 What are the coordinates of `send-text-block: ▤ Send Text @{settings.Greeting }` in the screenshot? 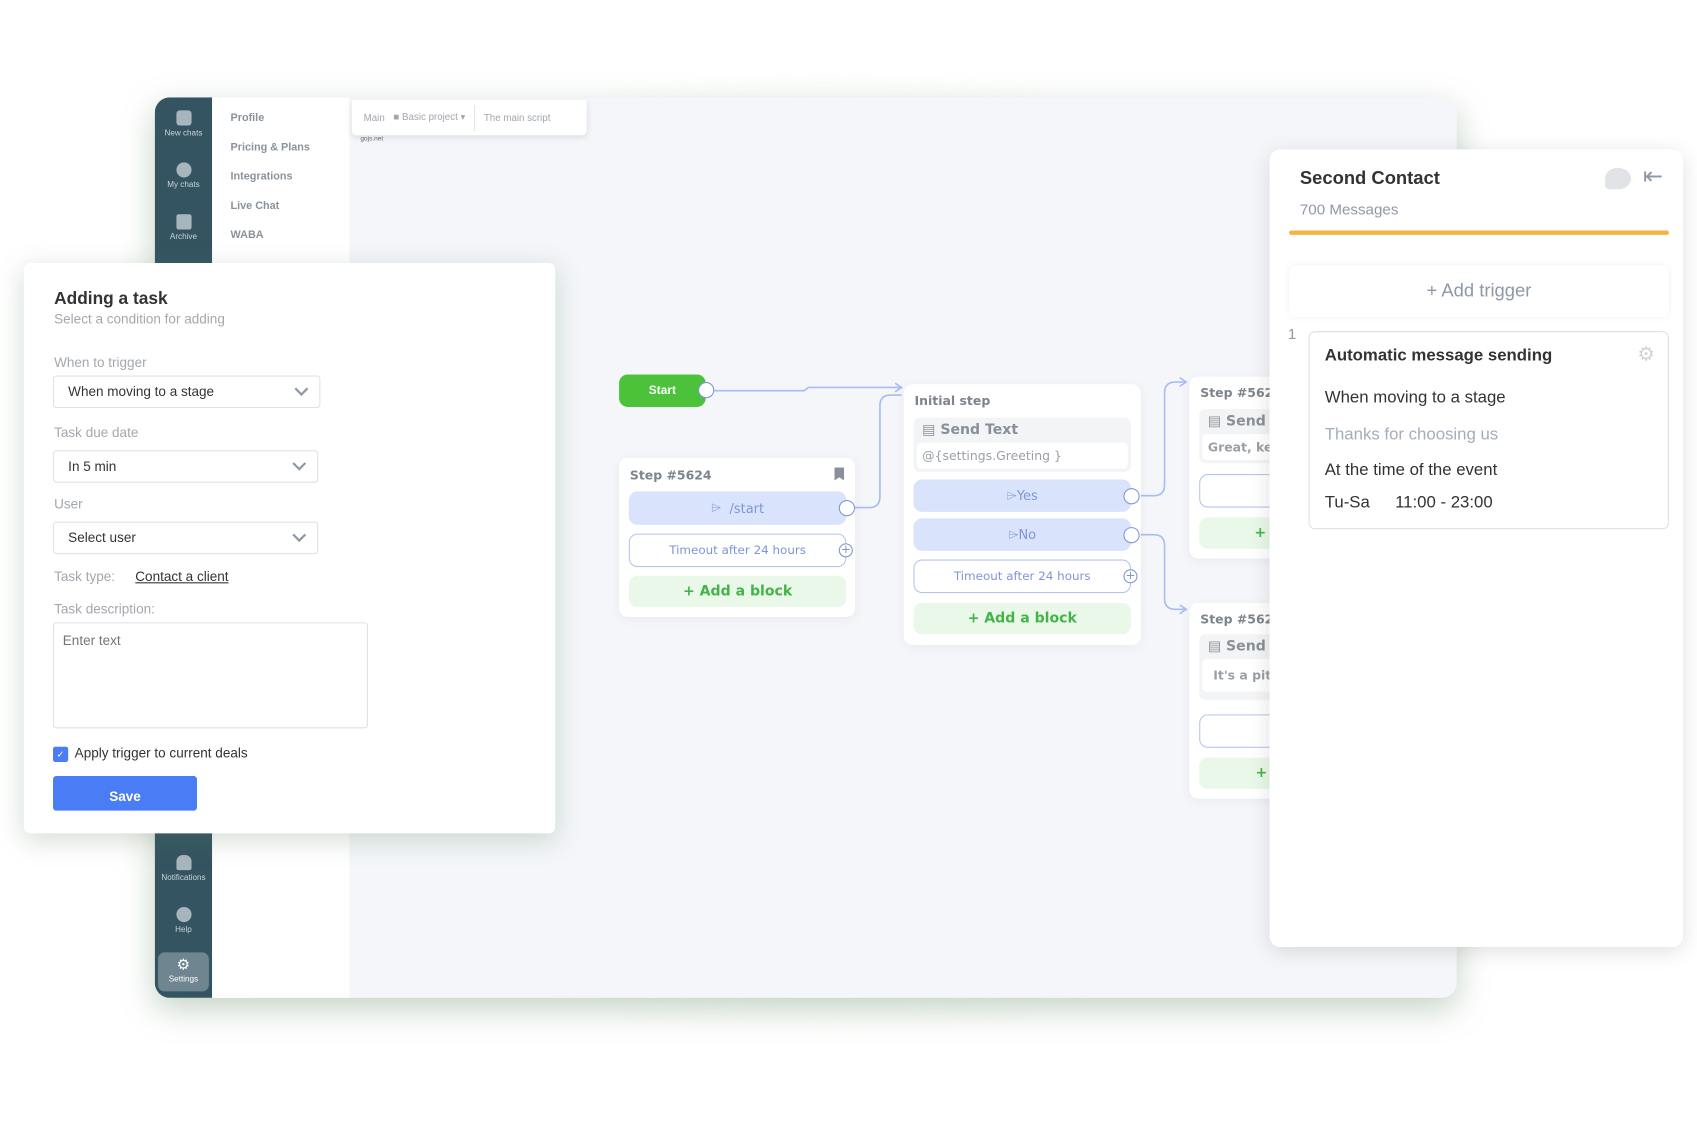 It's located at (1022, 444).